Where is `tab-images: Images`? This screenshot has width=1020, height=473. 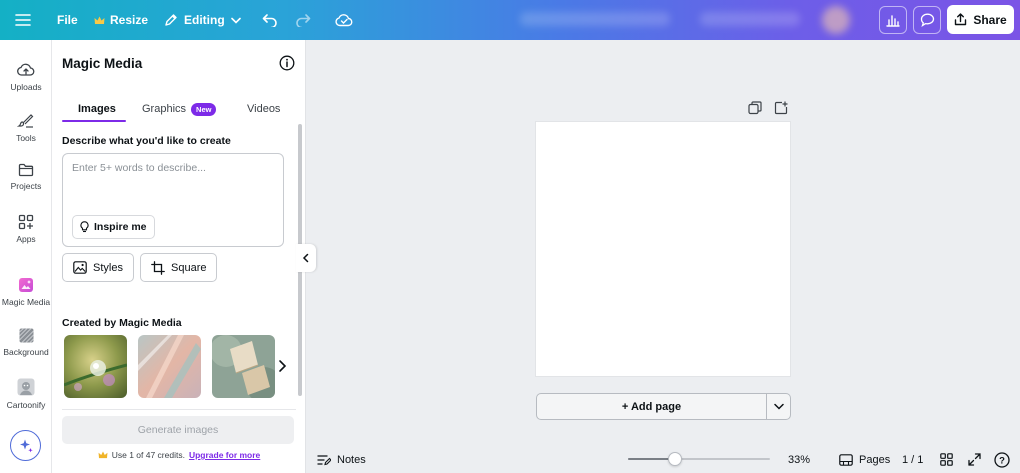 tab-images: Images is located at coordinates (97, 109).